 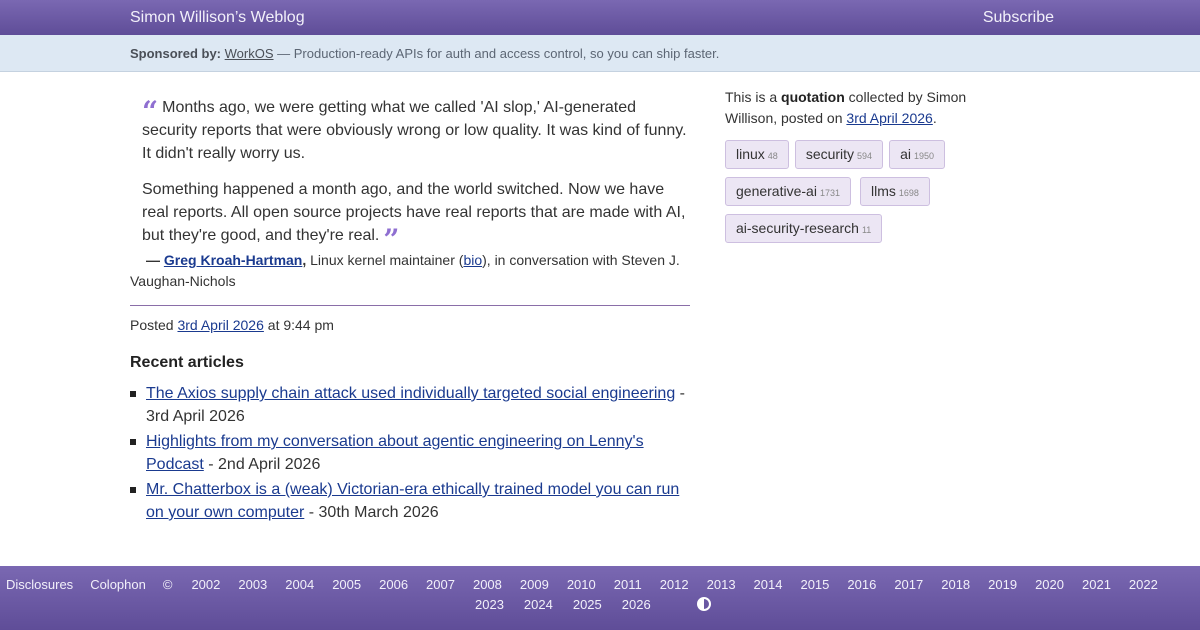 What do you see at coordinates (233, 260) in the screenshot?
I see `cite-author-link: Greg Kroah-Hartman` at bounding box center [233, 260].